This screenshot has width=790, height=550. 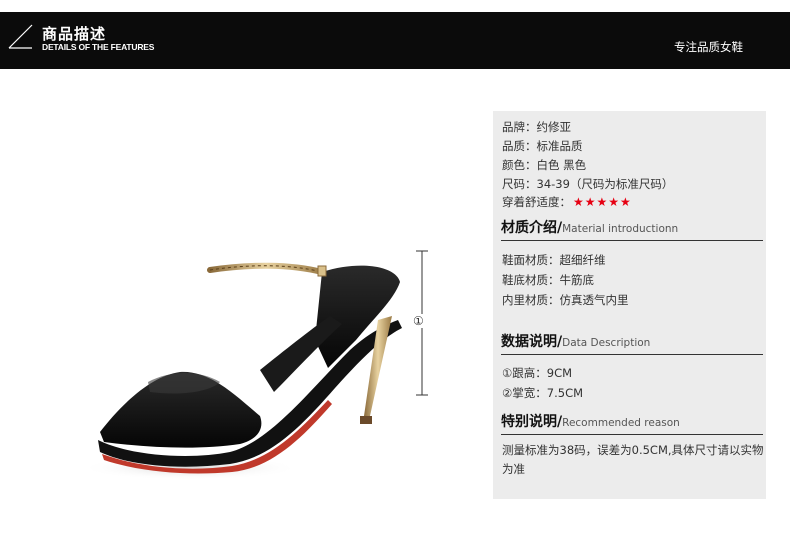 I want to click on brand-text: 品牌：约修亚, so click(x=536, y=127).